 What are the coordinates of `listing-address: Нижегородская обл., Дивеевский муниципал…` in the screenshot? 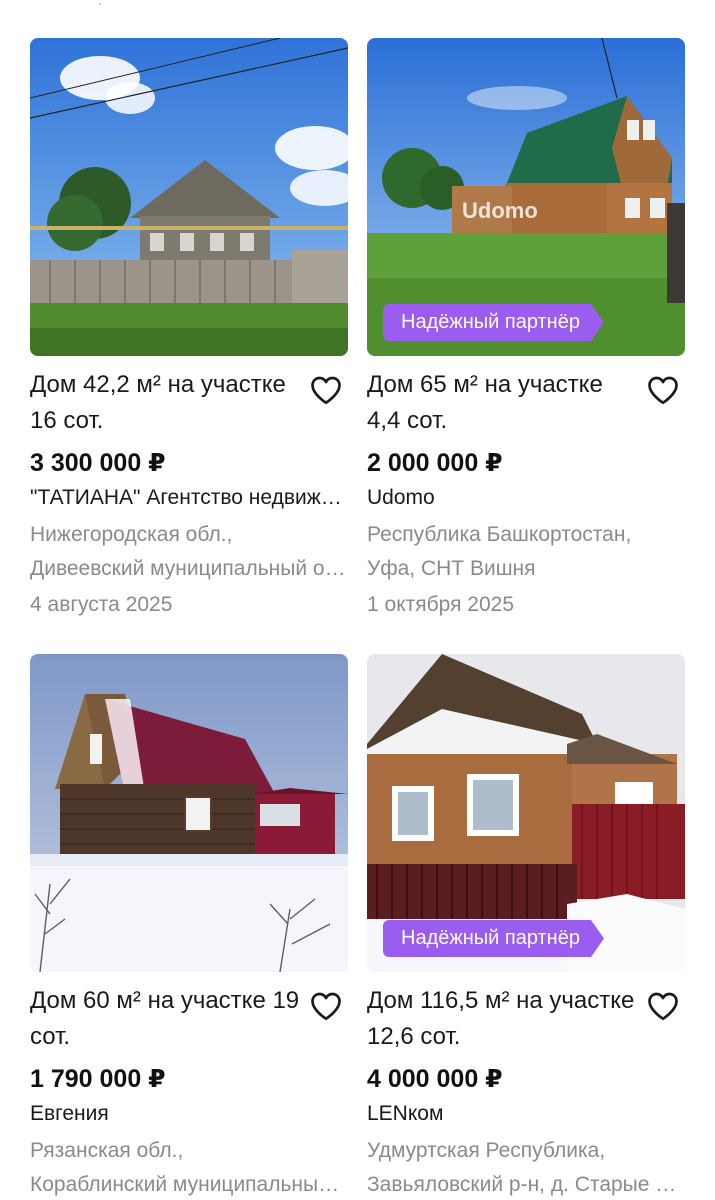 It's located at (189, 552).